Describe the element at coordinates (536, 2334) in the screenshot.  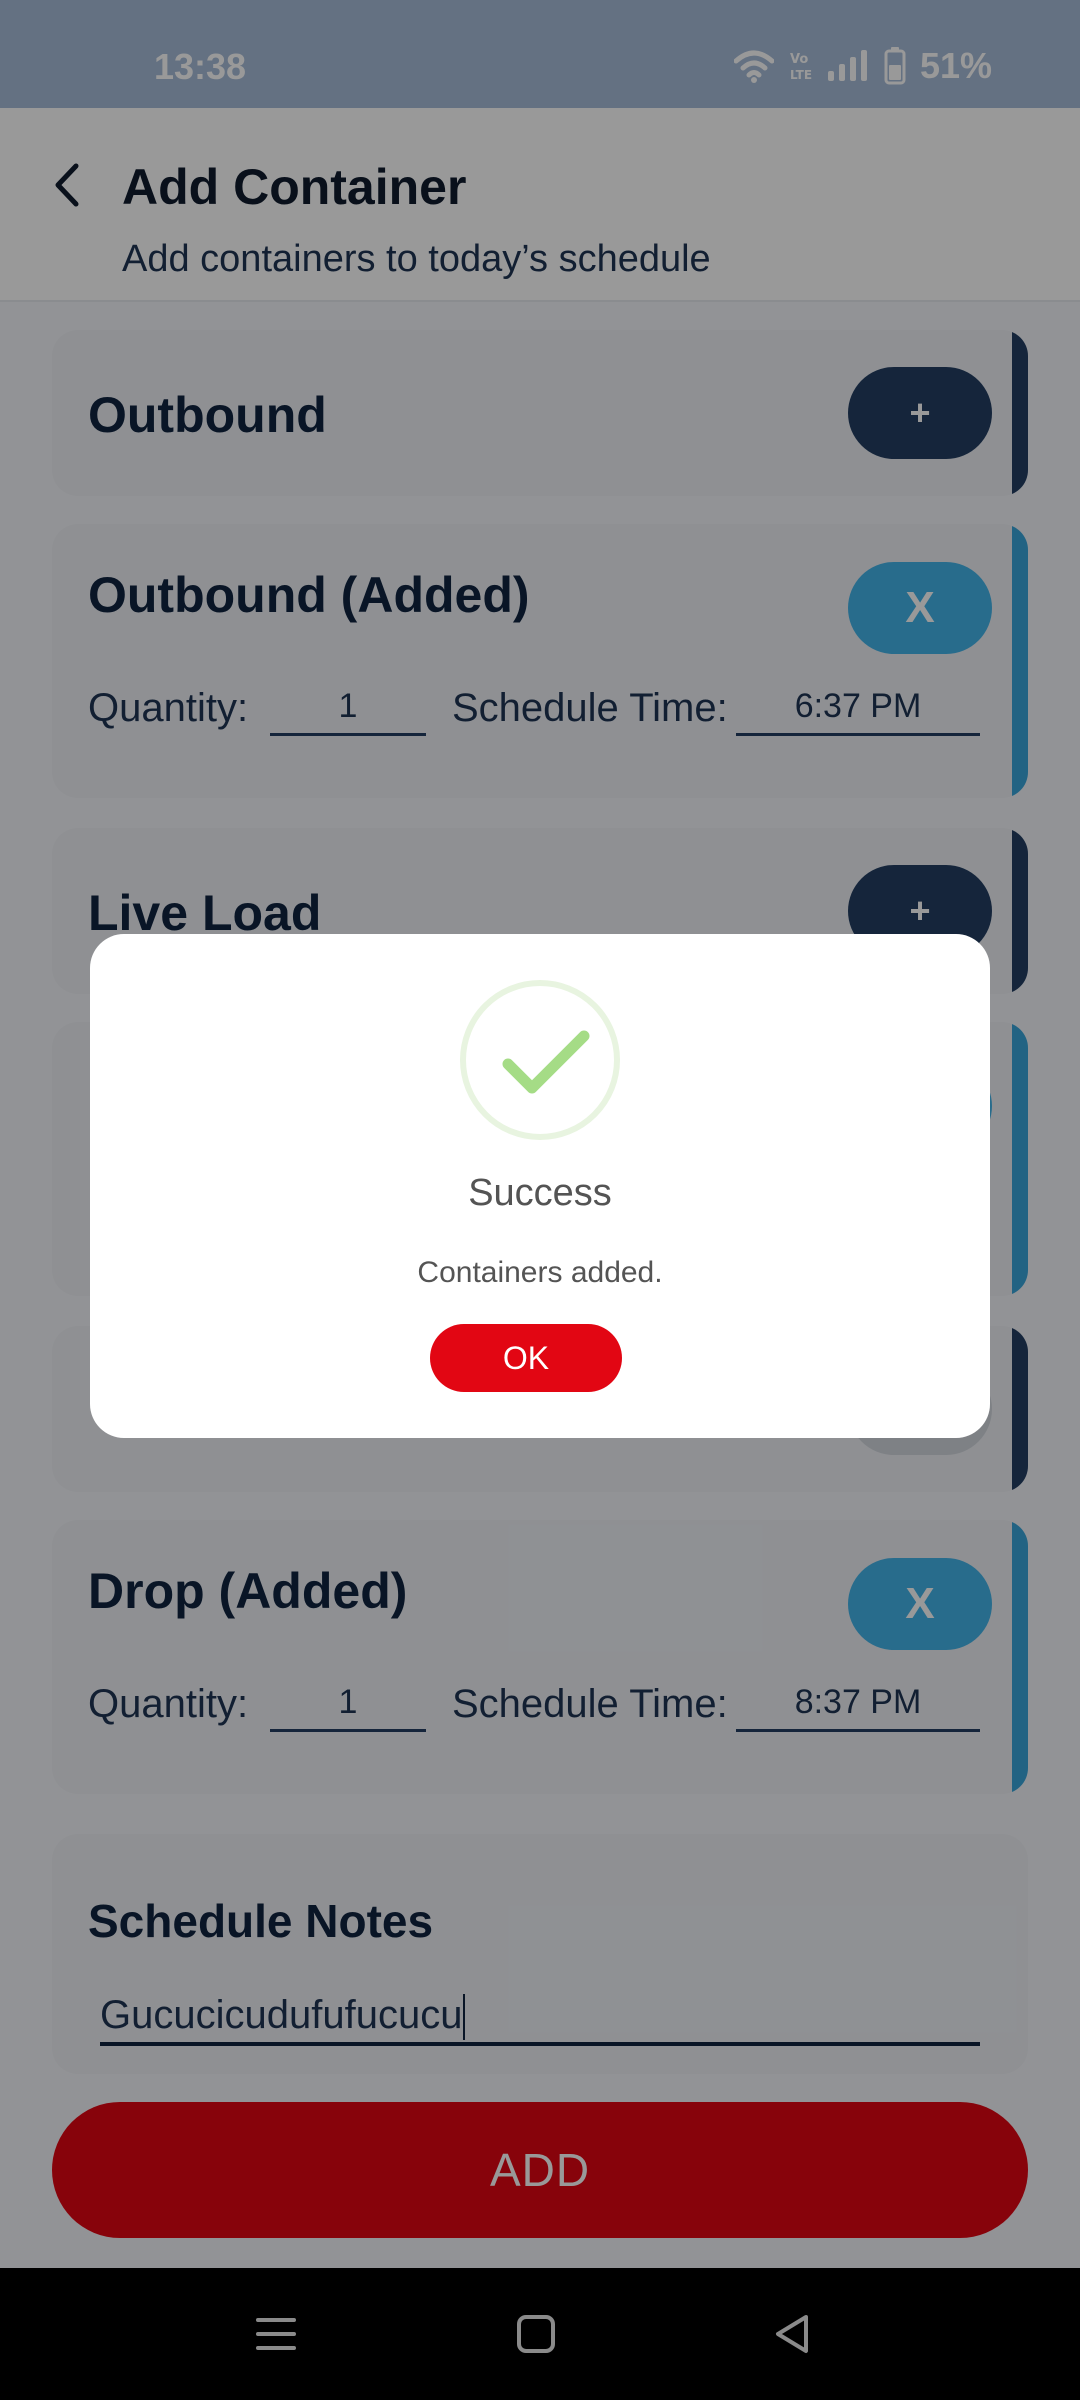
I see `home-icon` at that location.